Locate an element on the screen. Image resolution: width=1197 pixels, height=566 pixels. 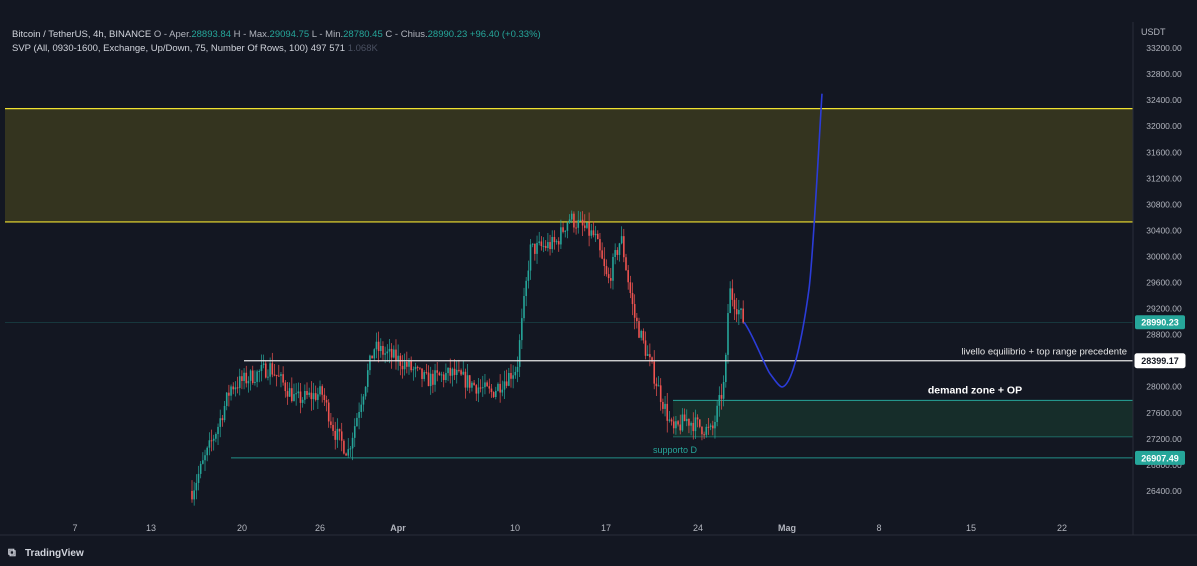
price-label-text: 28990.23 is located at coordinates (1160, 323).